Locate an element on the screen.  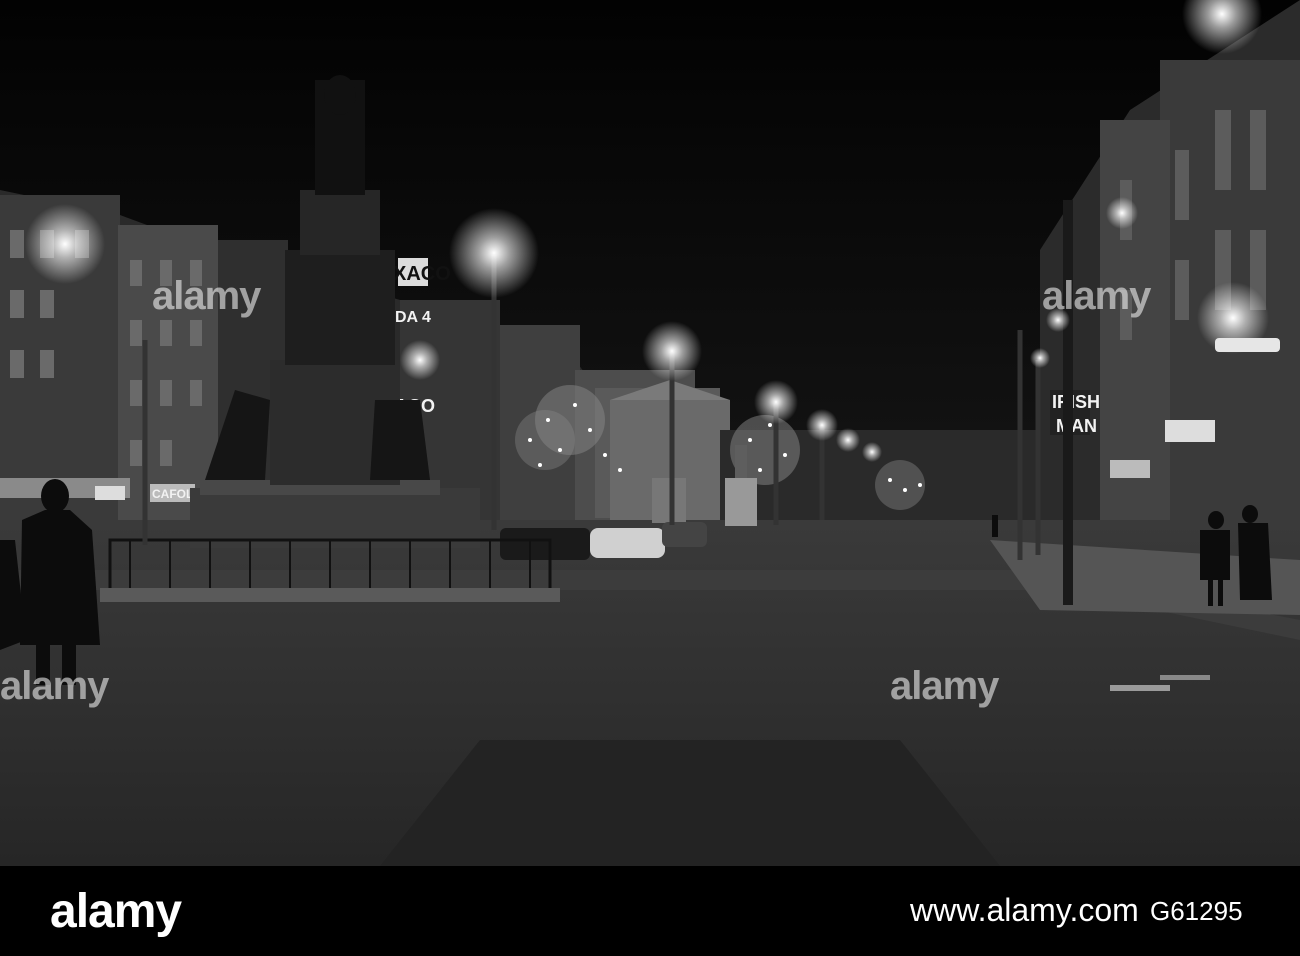
watermark-upper: alamy is located at coordinates (1096, 296).